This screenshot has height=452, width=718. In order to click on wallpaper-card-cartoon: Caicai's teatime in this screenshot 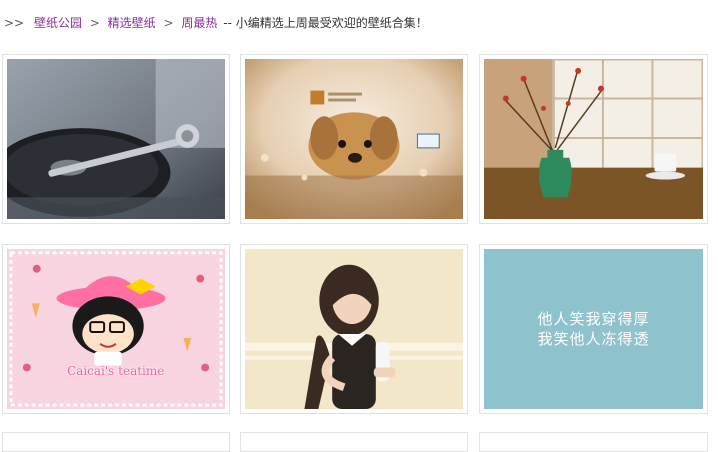, I will do `click(116, 329)`.